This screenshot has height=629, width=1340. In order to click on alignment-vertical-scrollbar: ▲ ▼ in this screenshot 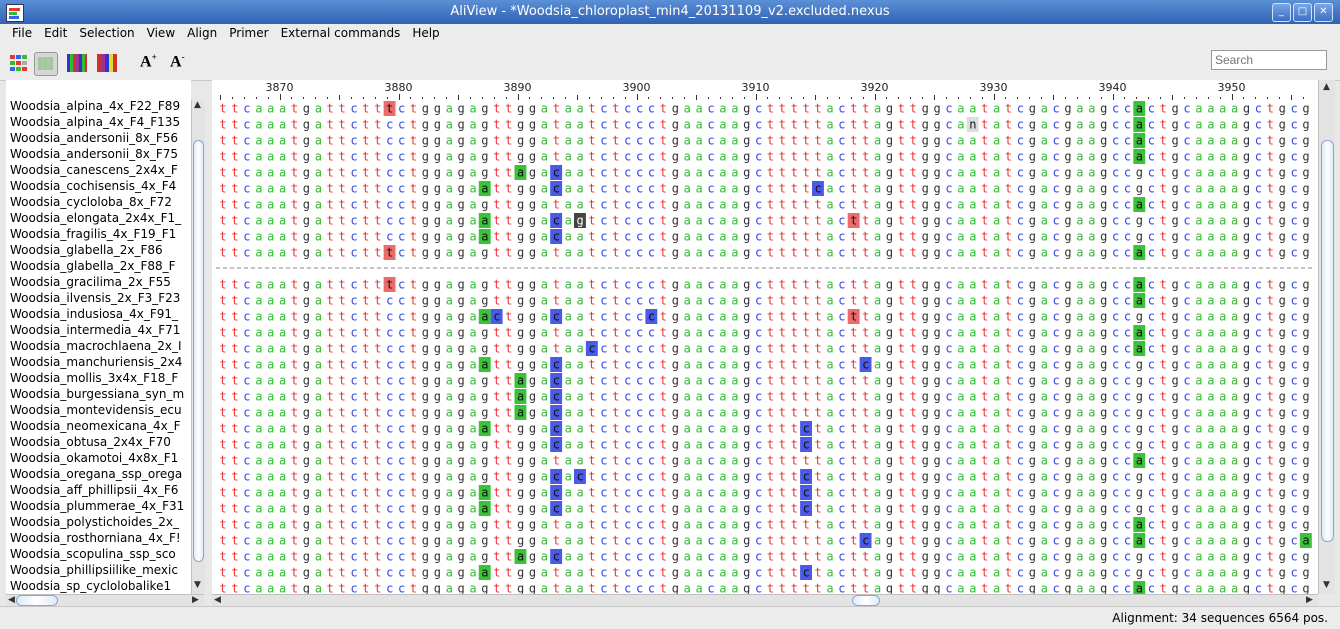, I will do `click(1326, 337)`.